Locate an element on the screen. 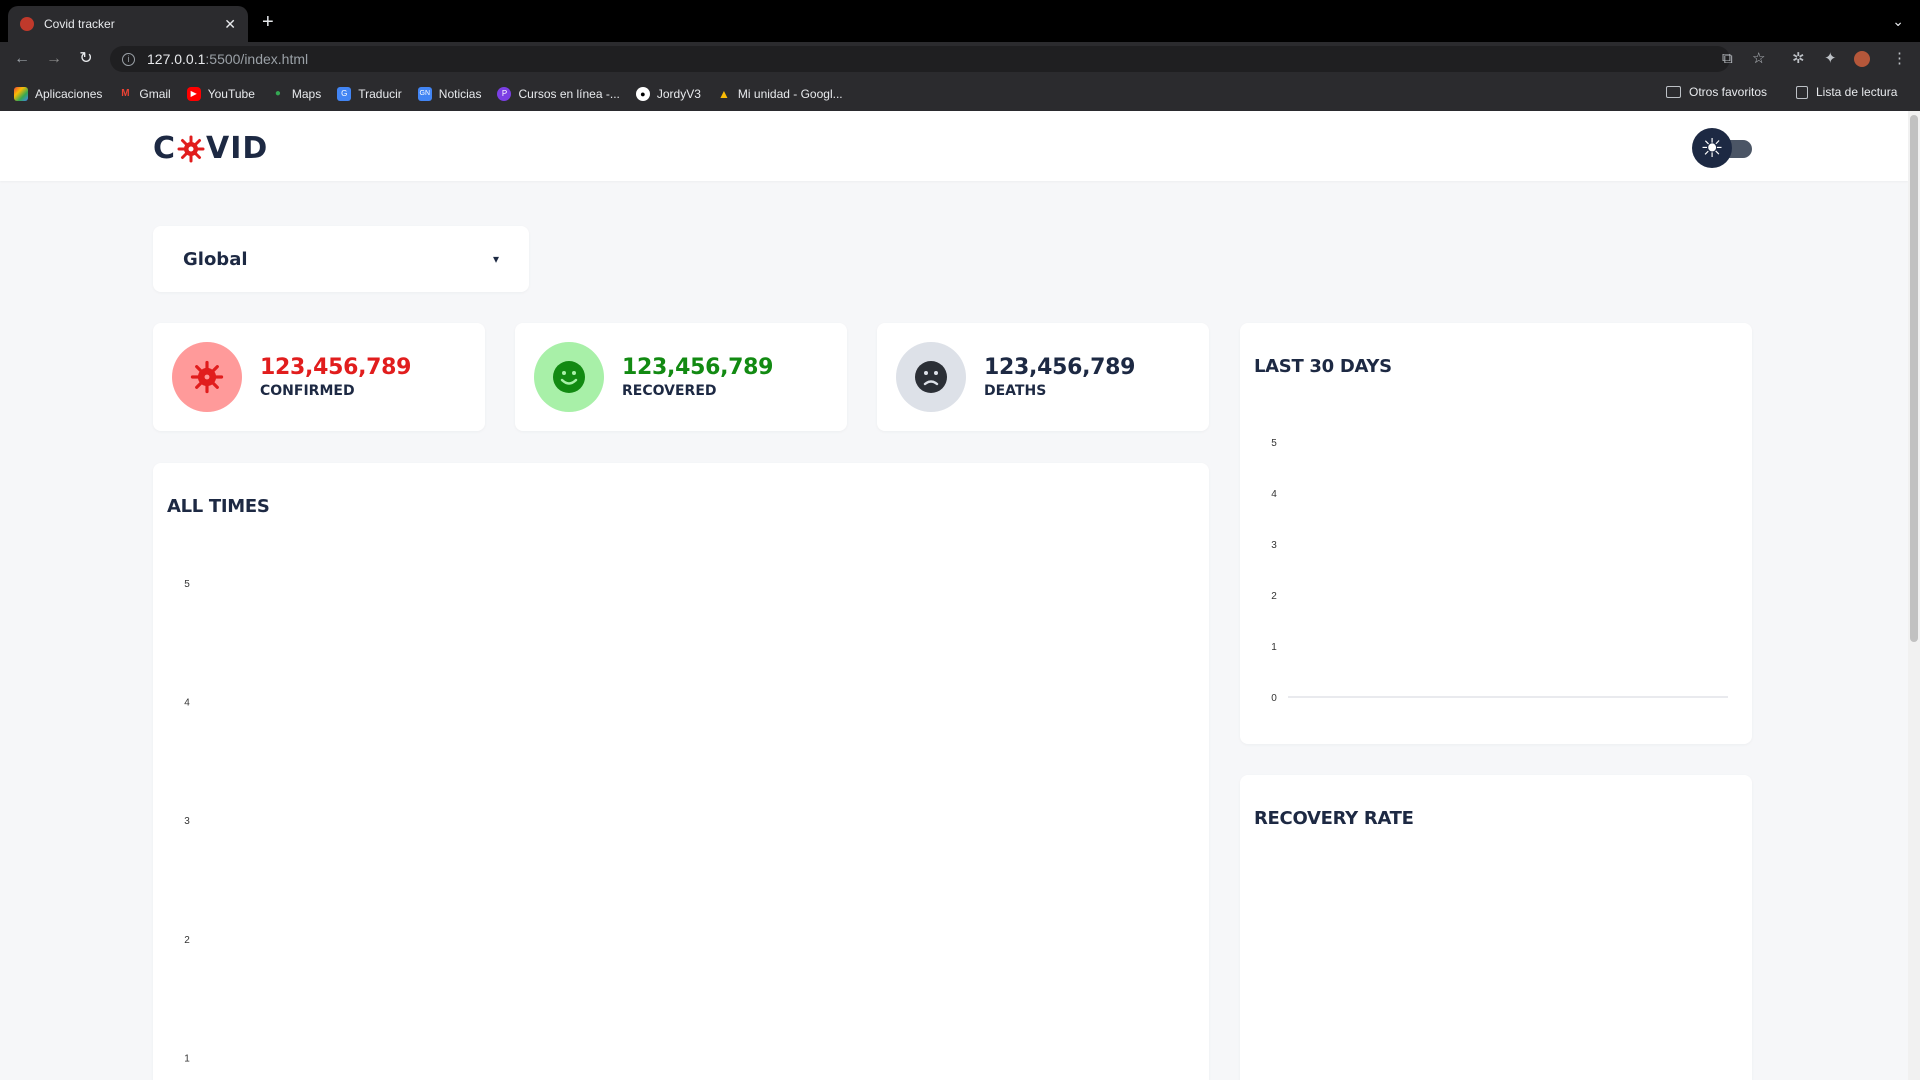 The height and width of the screenshot is (1080, 1920). covid-logo: C VID is located at coordinates (210, 148).